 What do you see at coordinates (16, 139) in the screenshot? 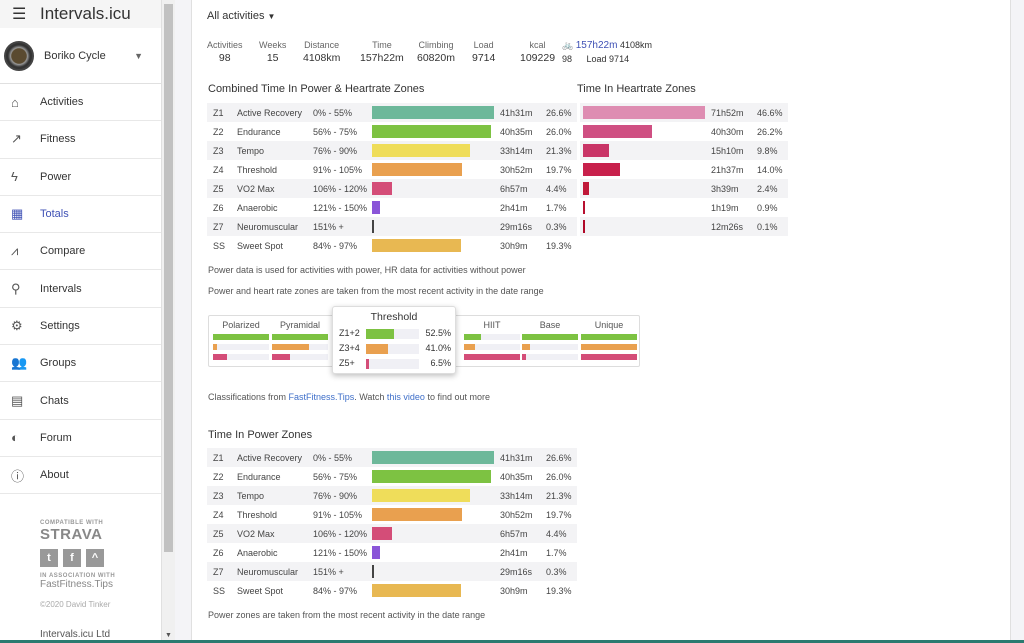
I see `trending-up-icon: ↗` at bounding box center [16, 139].